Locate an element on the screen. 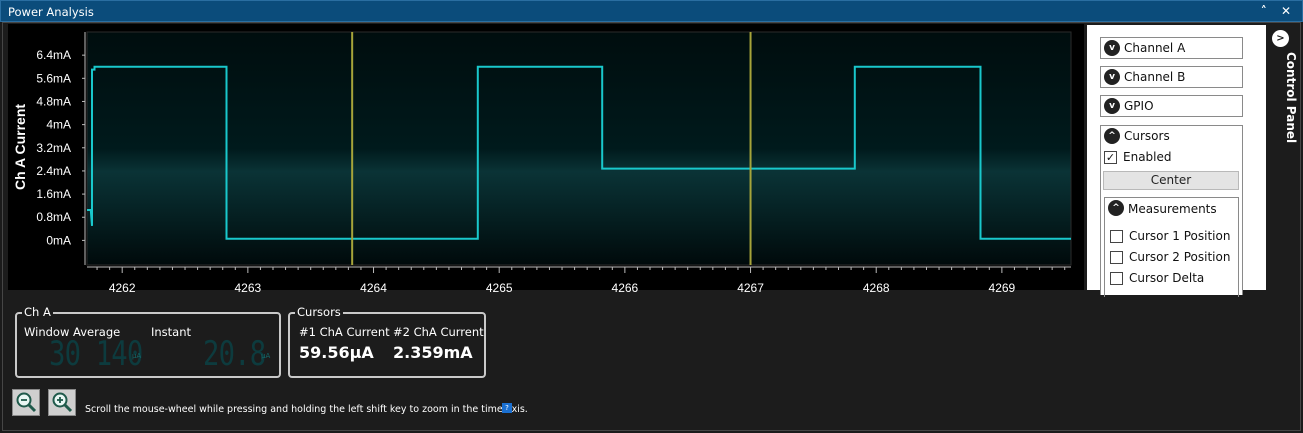 The image size is (1303, 433). instant-value: 20.8 is located at coordinates (234, 354).